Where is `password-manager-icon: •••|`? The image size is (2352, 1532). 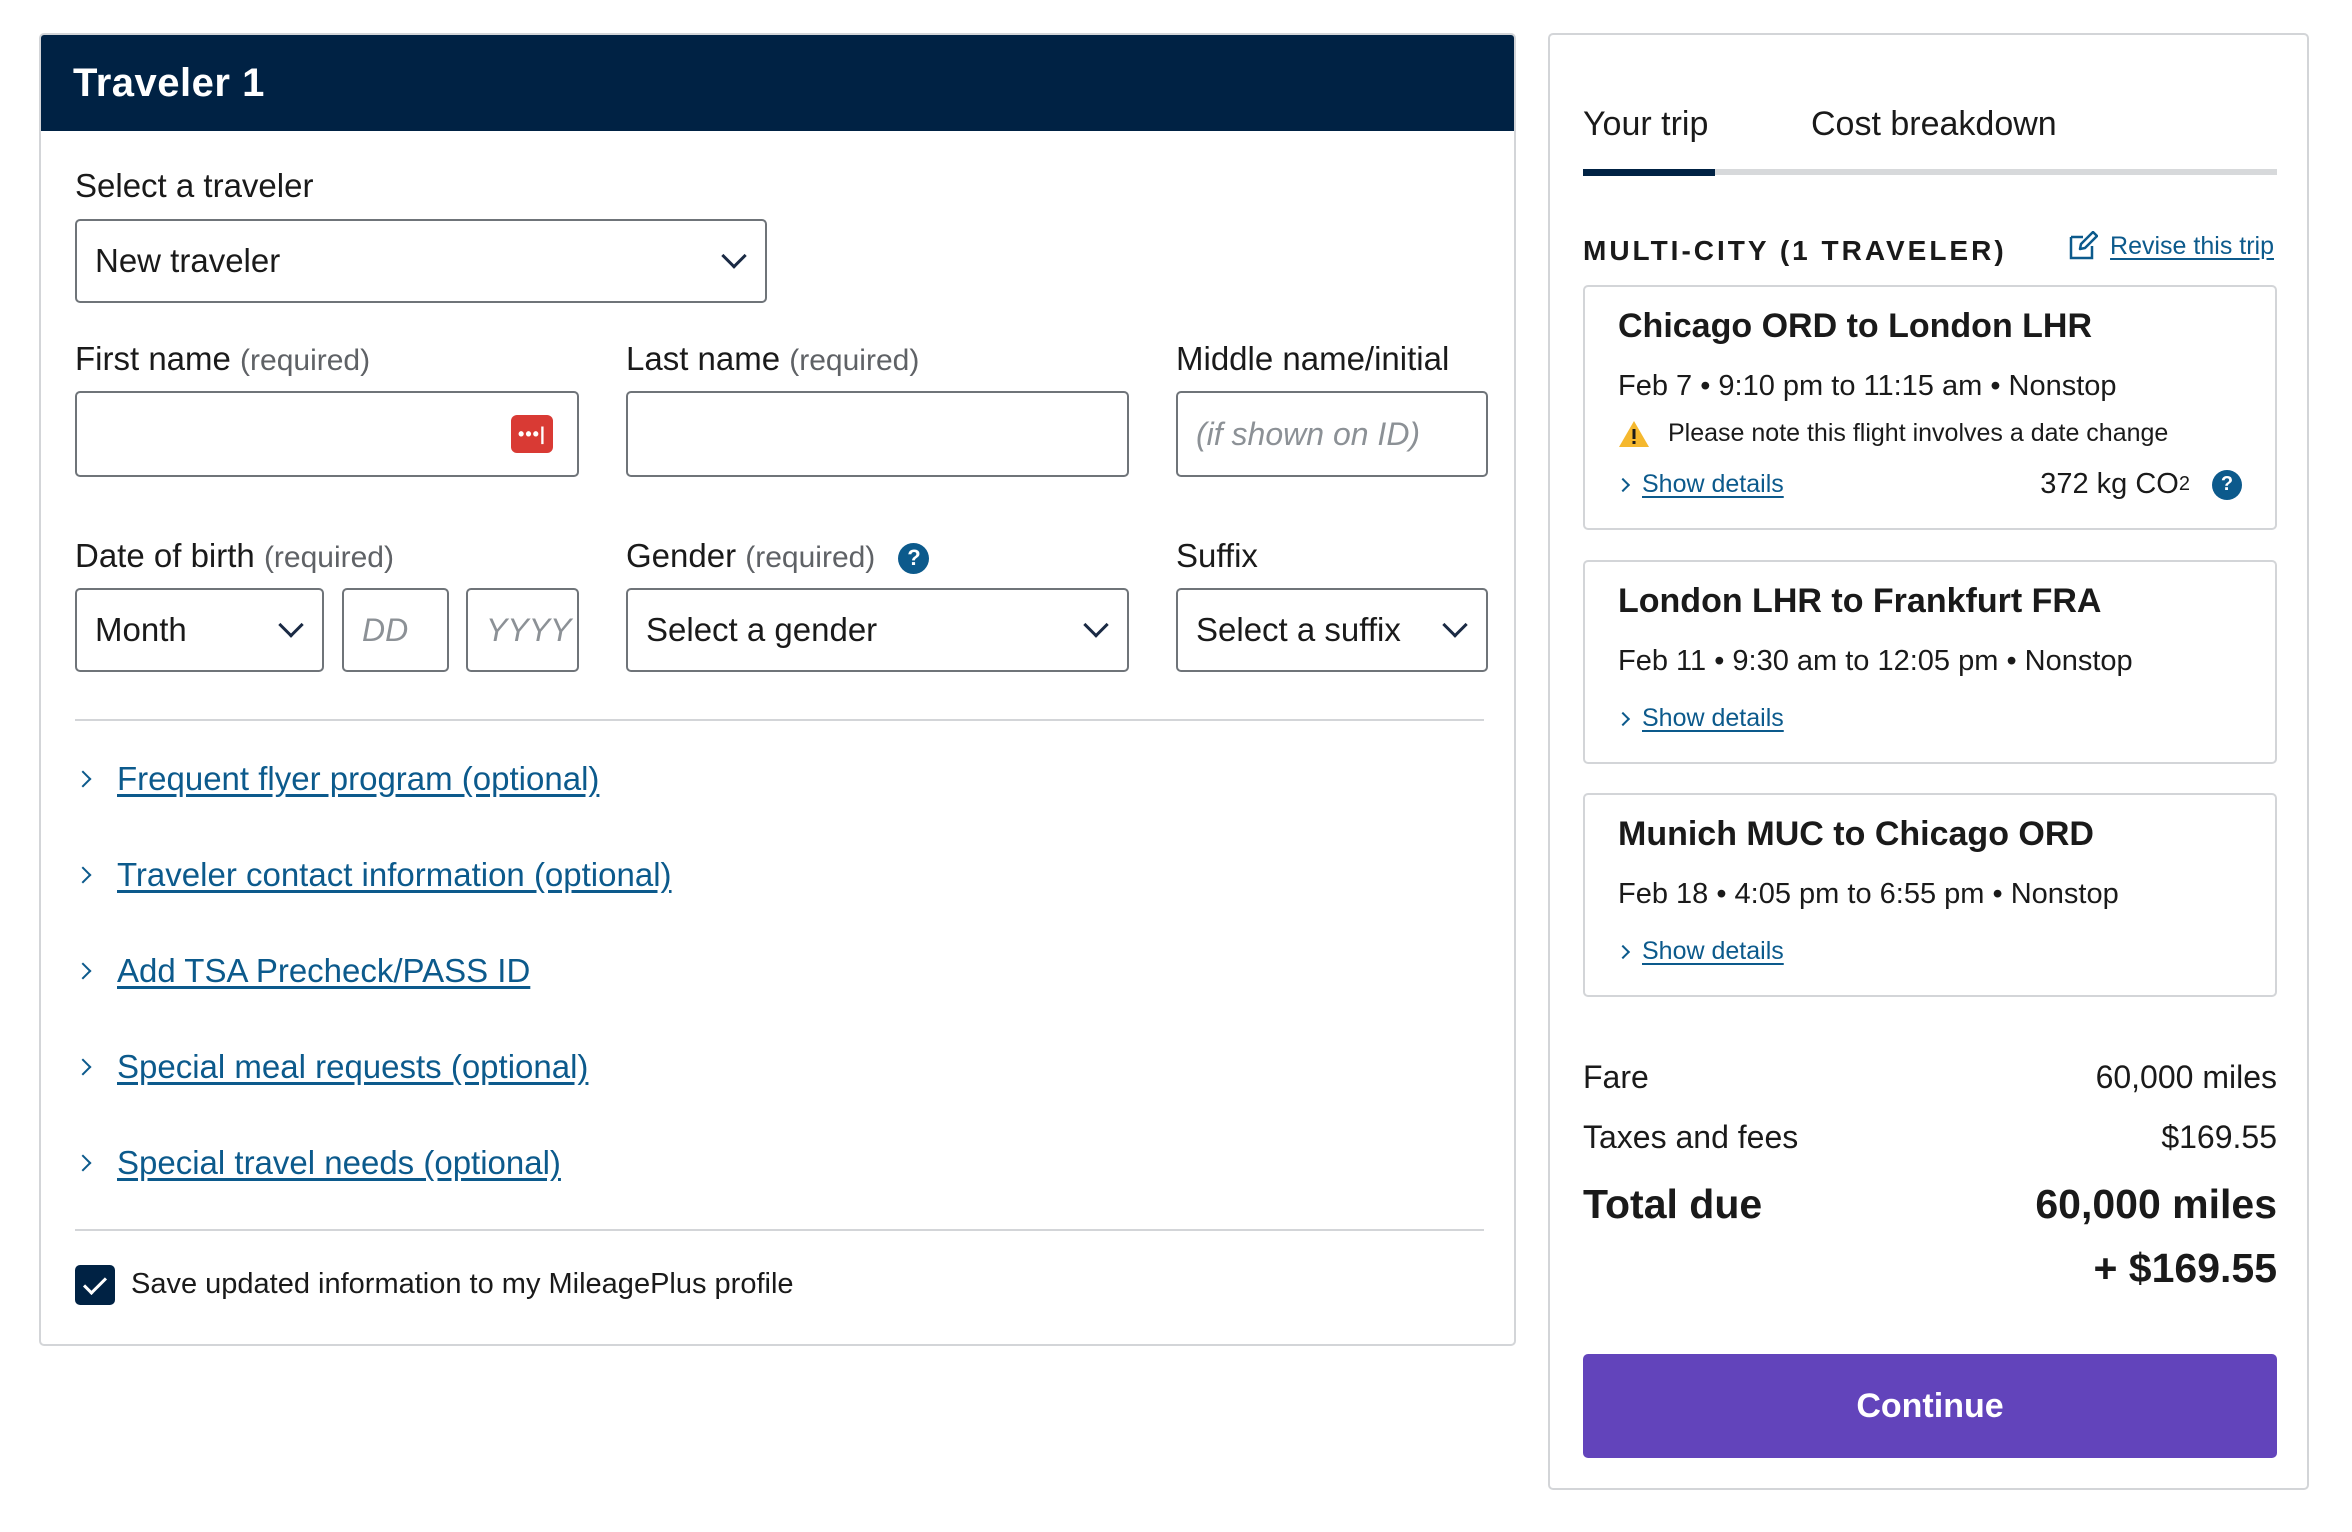
password-manager-icon: •••| is located at coordinates (532, 434).